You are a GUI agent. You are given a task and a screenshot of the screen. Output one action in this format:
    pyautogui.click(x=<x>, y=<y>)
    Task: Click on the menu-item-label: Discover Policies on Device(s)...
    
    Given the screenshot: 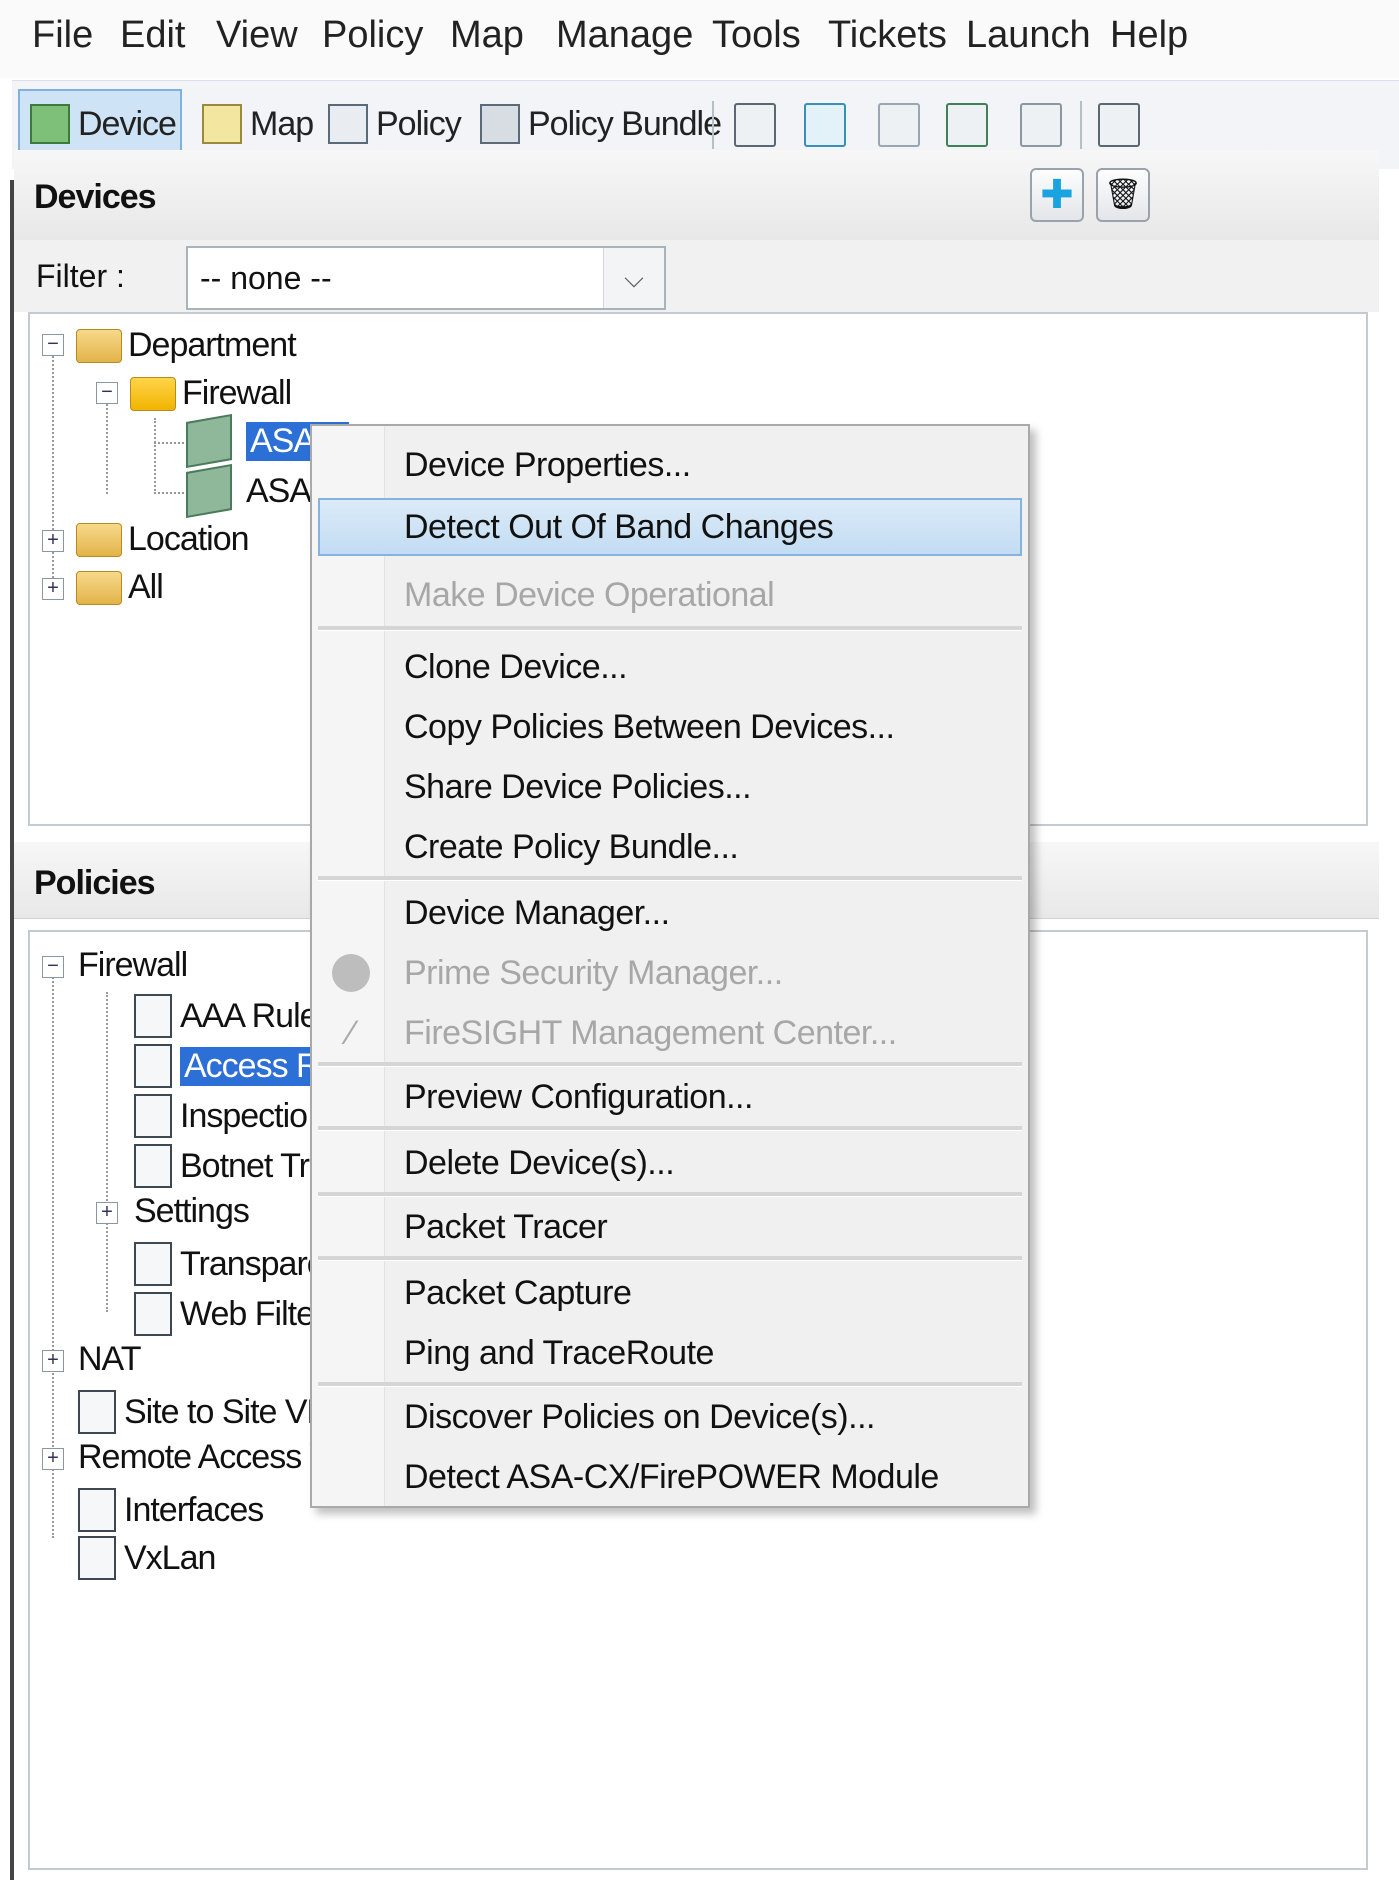 What is the action you would take?
    pyautogui.click(x=639, y=1417)
    